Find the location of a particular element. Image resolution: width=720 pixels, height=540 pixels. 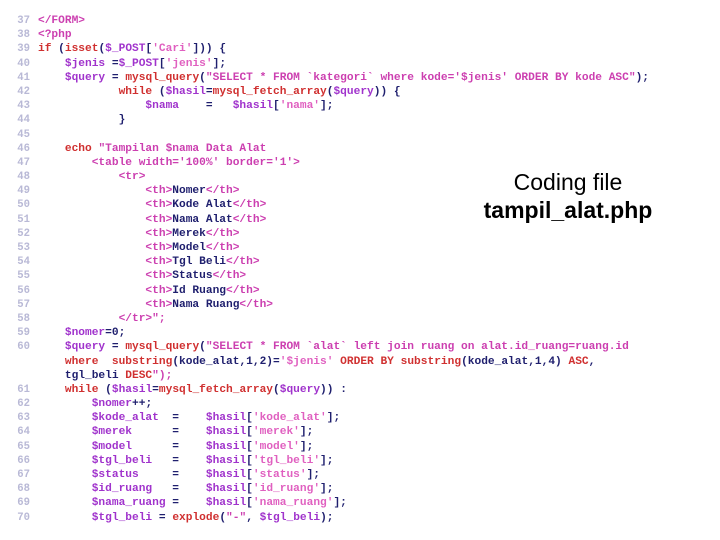

code-line: 44 } is located at coordinates (360, 120).